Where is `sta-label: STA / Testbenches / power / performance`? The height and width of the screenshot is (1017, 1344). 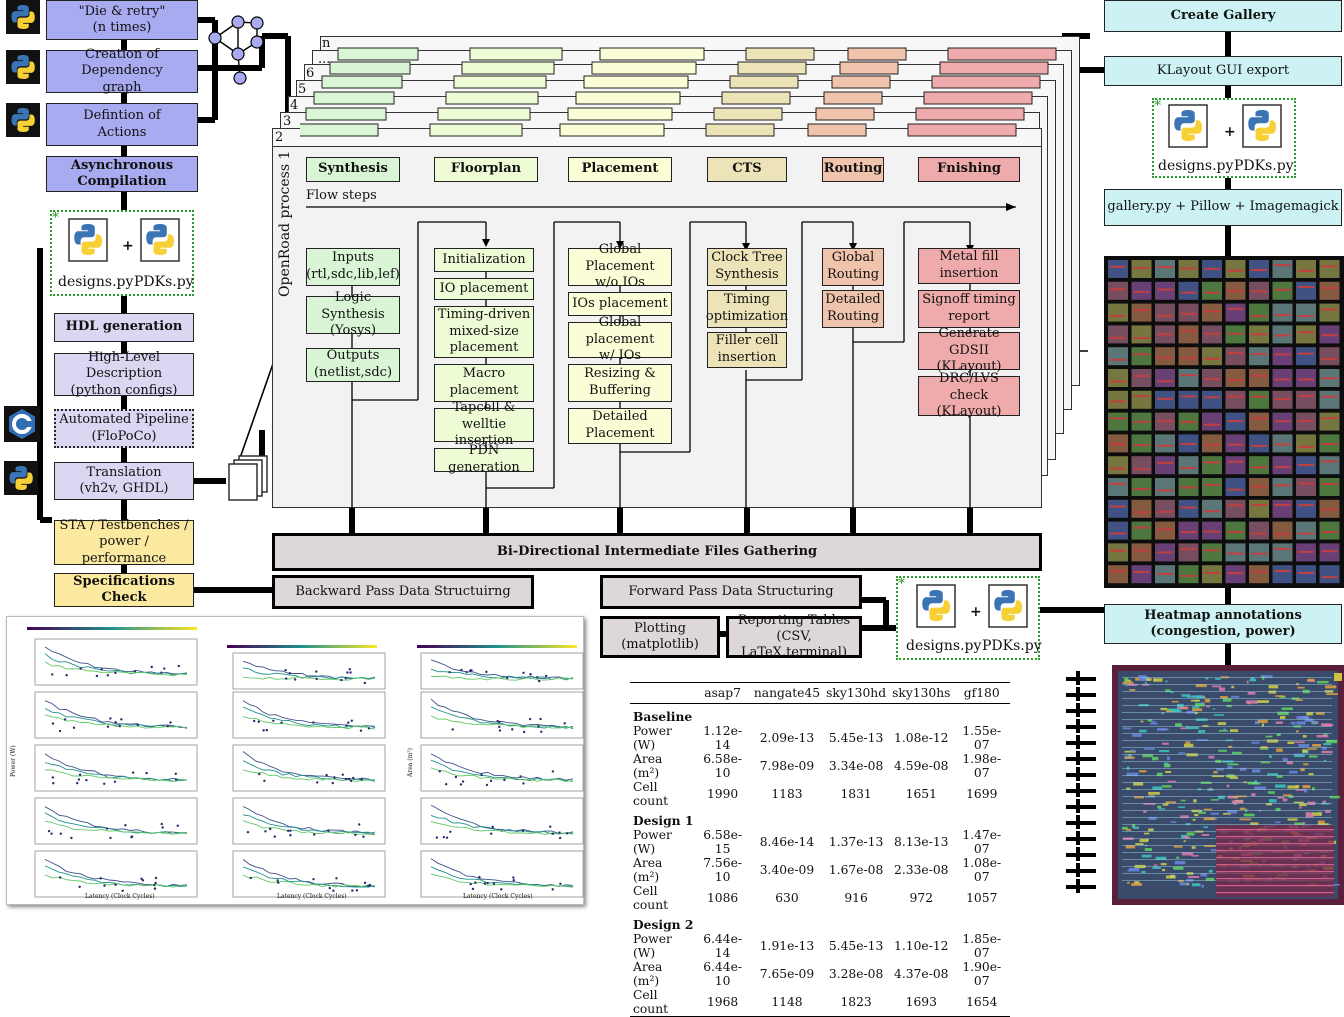 sta-label: STA / Testbenches / power / performance is located at coordinates (124, 542).